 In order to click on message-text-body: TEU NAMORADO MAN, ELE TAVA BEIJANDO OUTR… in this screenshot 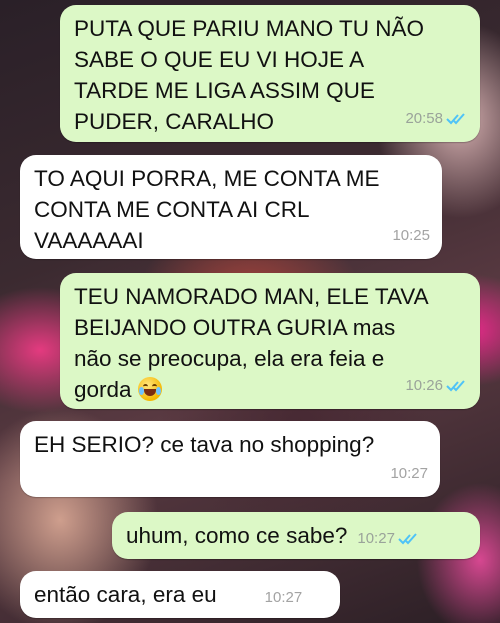, I will do `click(251, 343)`.